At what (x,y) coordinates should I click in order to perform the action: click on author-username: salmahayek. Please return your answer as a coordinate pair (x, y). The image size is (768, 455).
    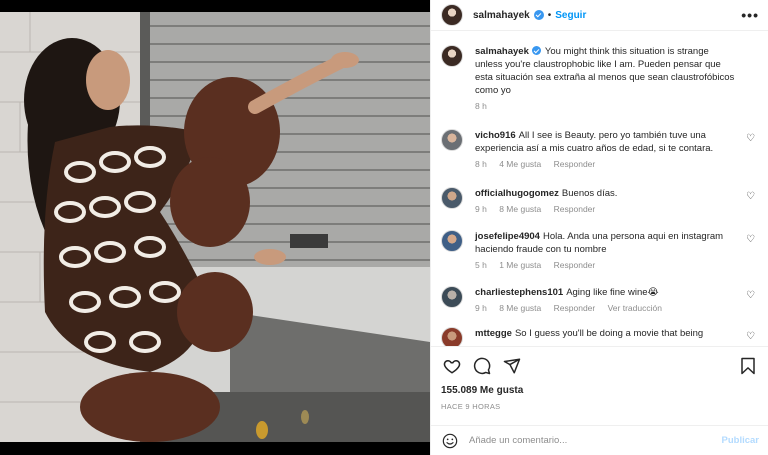
    Looking at the image, I should click on (501, 15).